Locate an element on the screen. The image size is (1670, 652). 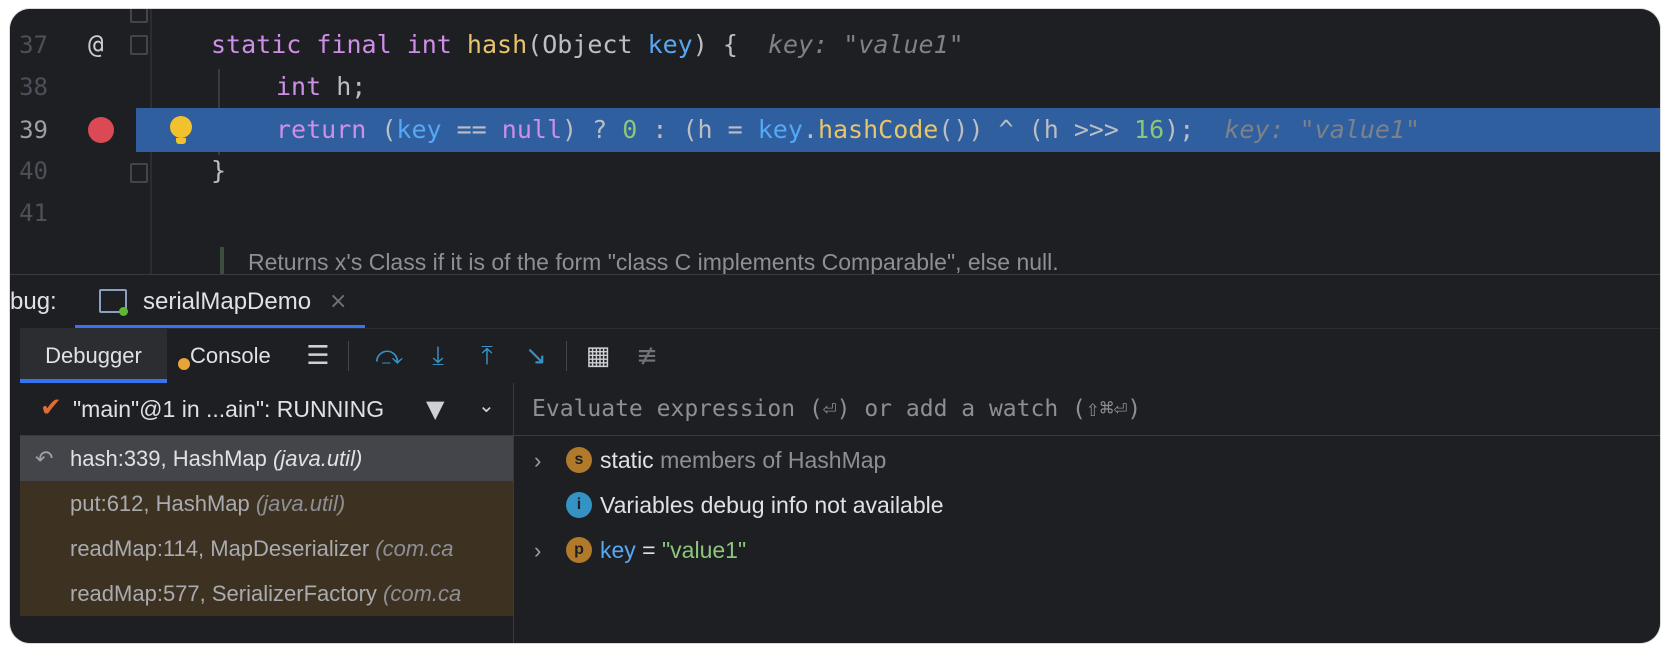
stack-frame: put:612, HashMap (java.util) is located at coordinates (266, 503).